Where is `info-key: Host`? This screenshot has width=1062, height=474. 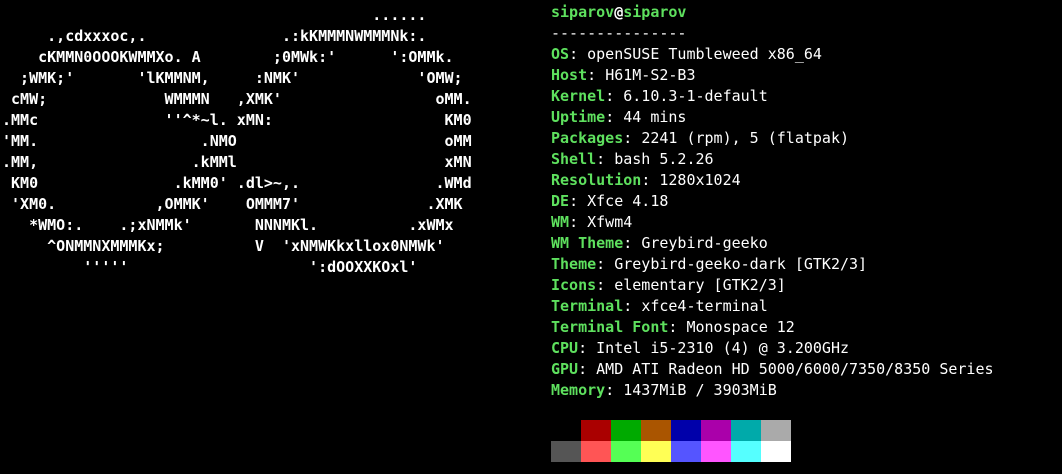
info-key: Host is located at coordinates (569, 75).